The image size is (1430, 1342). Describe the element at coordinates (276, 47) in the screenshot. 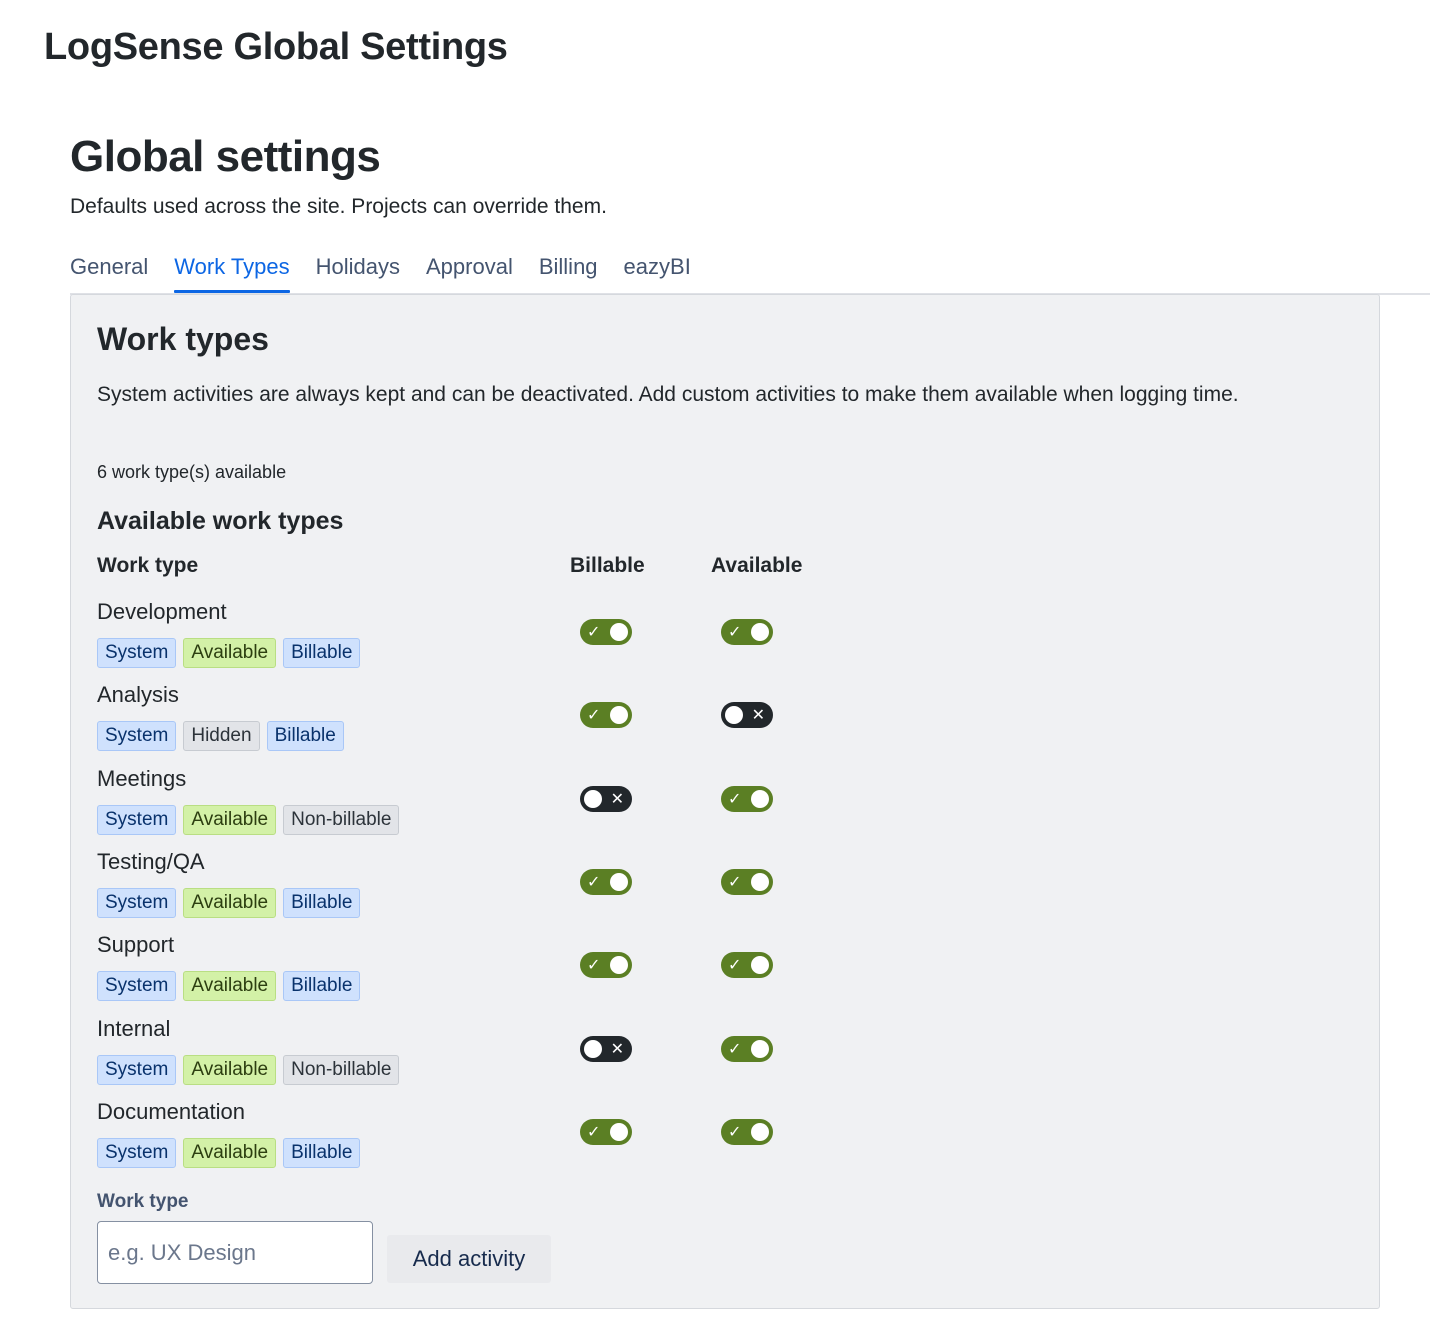

I see `app-title: LogSense Global Settings` at that location.